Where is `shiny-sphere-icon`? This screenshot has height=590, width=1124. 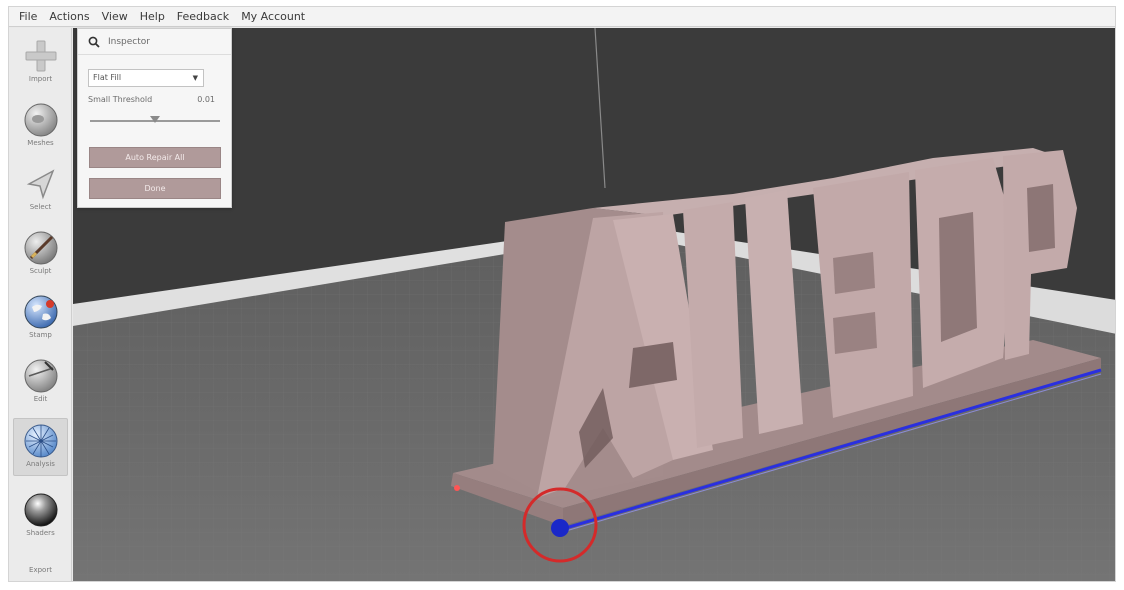
shiny-sphere-icon is located at coordinates (40, 510).